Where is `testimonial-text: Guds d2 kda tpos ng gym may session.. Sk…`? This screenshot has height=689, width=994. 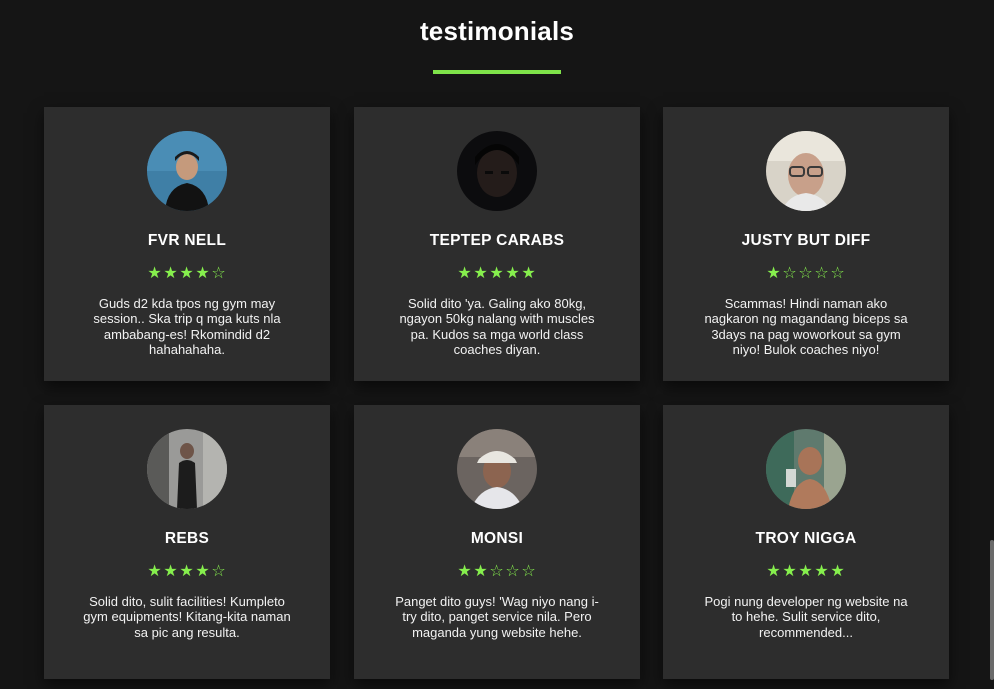 testimonial-text: Guds d2 kda tpos ng gym may session.. Sk… is located at coordinates (187, 327).